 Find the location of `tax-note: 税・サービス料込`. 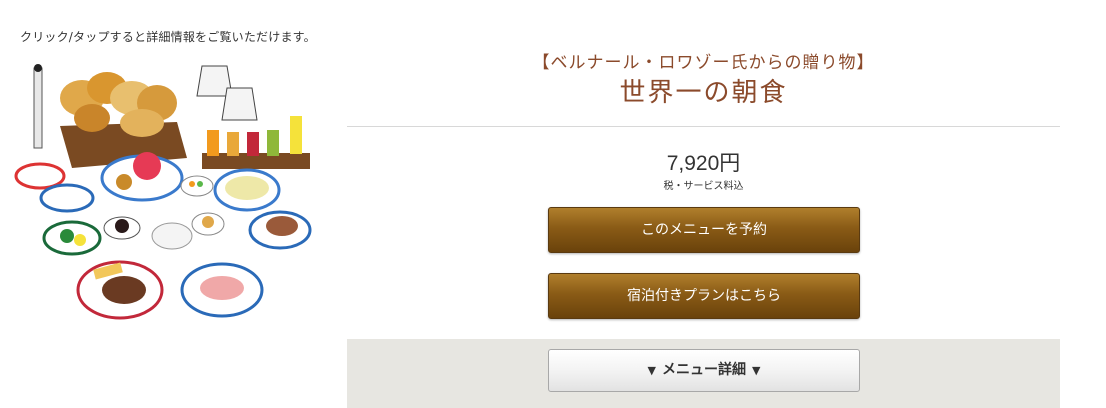

tax-note: 税・サービス料込 is located at coordinates (703, 186).